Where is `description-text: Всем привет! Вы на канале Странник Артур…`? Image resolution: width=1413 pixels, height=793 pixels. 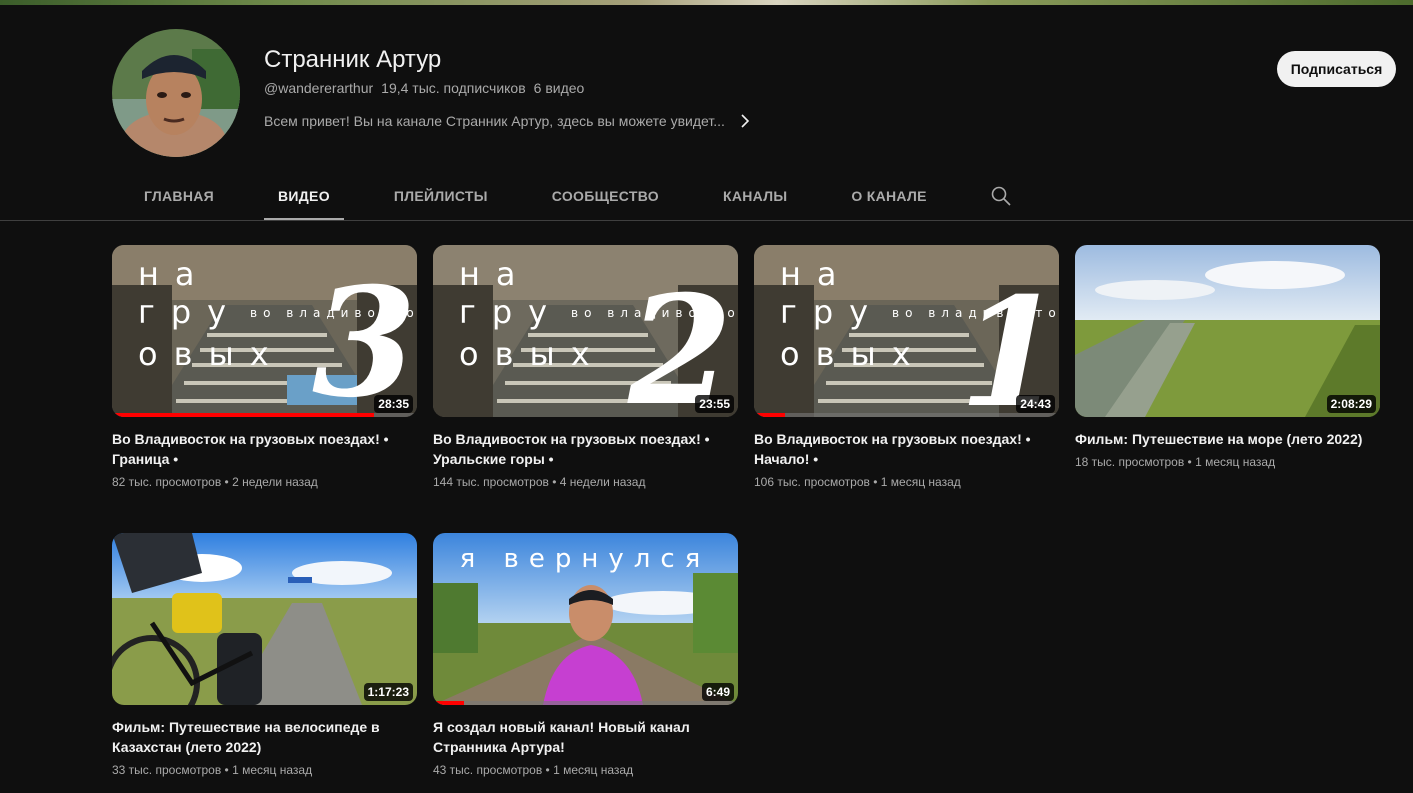
description-text: Всем привет! Вы на канале Странник Артур… is located at coordinates (494, 121).